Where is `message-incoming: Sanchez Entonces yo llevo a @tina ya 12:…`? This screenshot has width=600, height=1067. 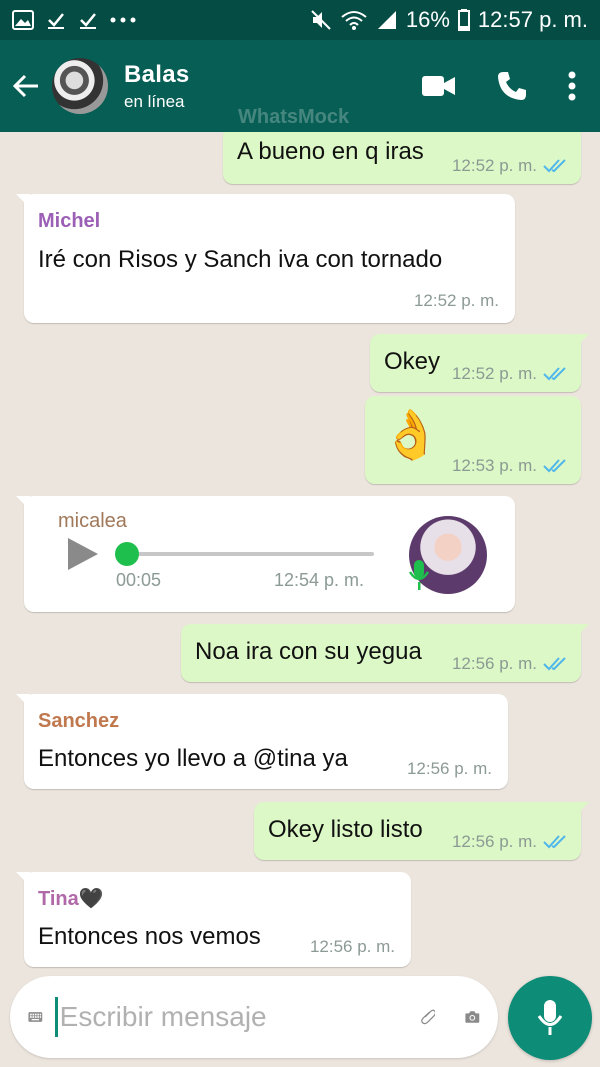
message-incoming: Sanchez Entonces yo llevo a @tina ya 12:… is located at coordinates (262, 741).